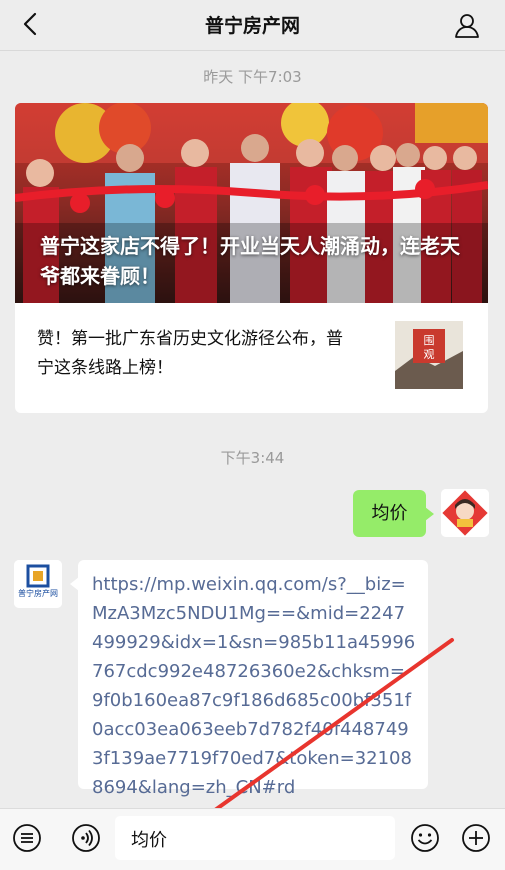  What do you see at coordinates (315, 738) in the screenshot?
I see `annotation-arrow-icon` at bounding box center [315, 738].